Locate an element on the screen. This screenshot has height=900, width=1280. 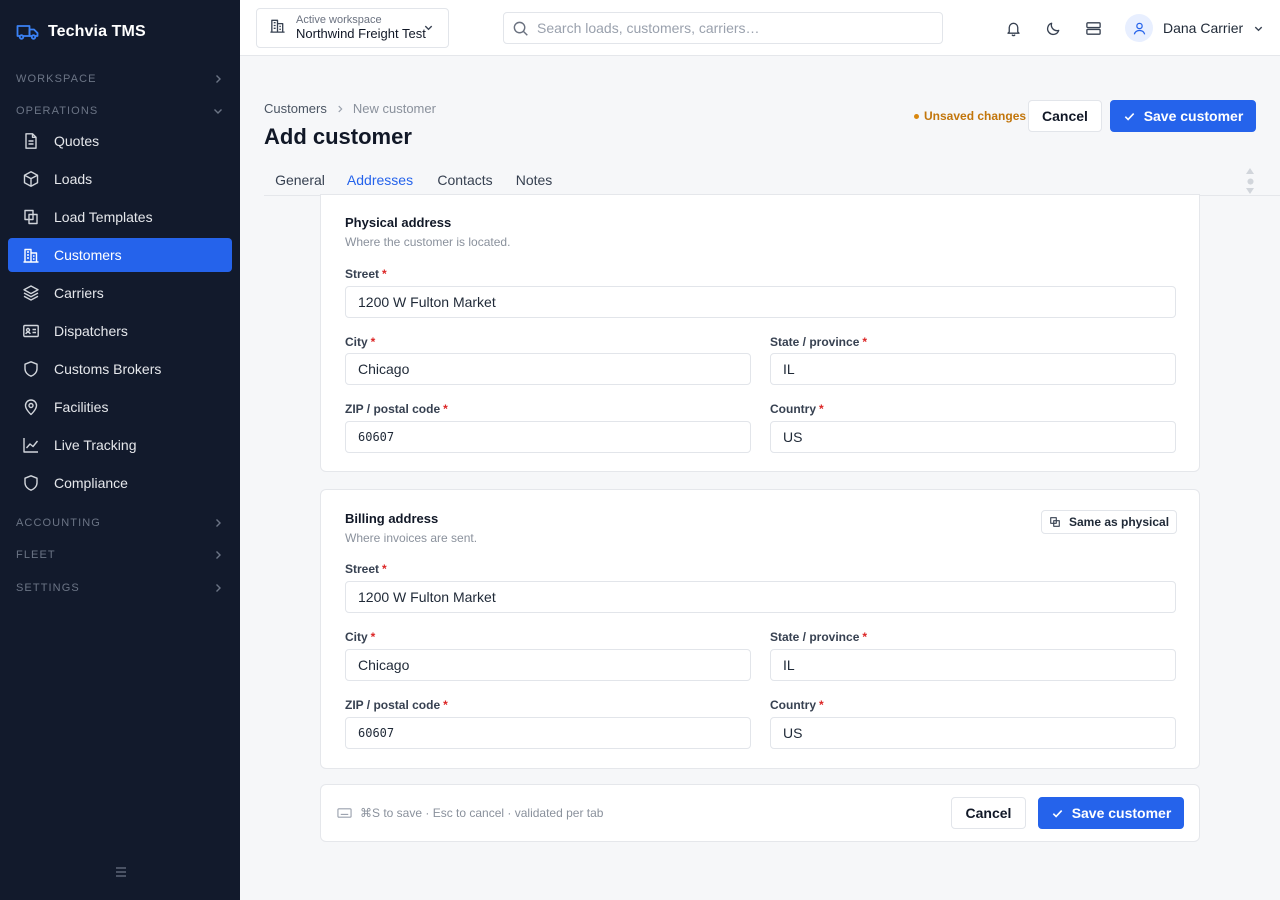
sidebar-item-label: Carriers is located at coordinates (79, 293).